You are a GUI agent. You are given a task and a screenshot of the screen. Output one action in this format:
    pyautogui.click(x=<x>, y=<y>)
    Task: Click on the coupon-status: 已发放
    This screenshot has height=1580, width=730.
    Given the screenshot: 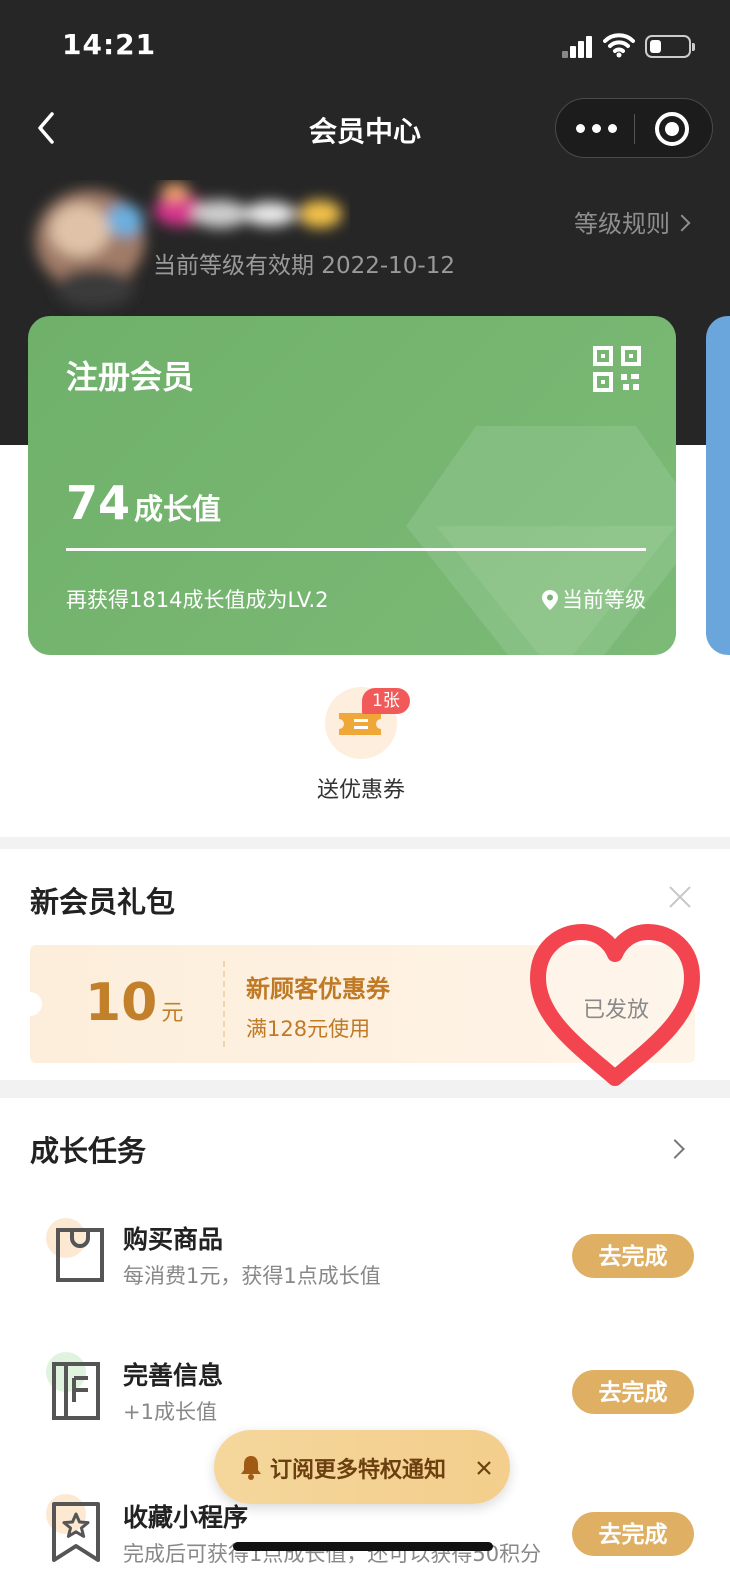 What is the action you would take?
    pyautogui.click(x=616, y=1010)
    